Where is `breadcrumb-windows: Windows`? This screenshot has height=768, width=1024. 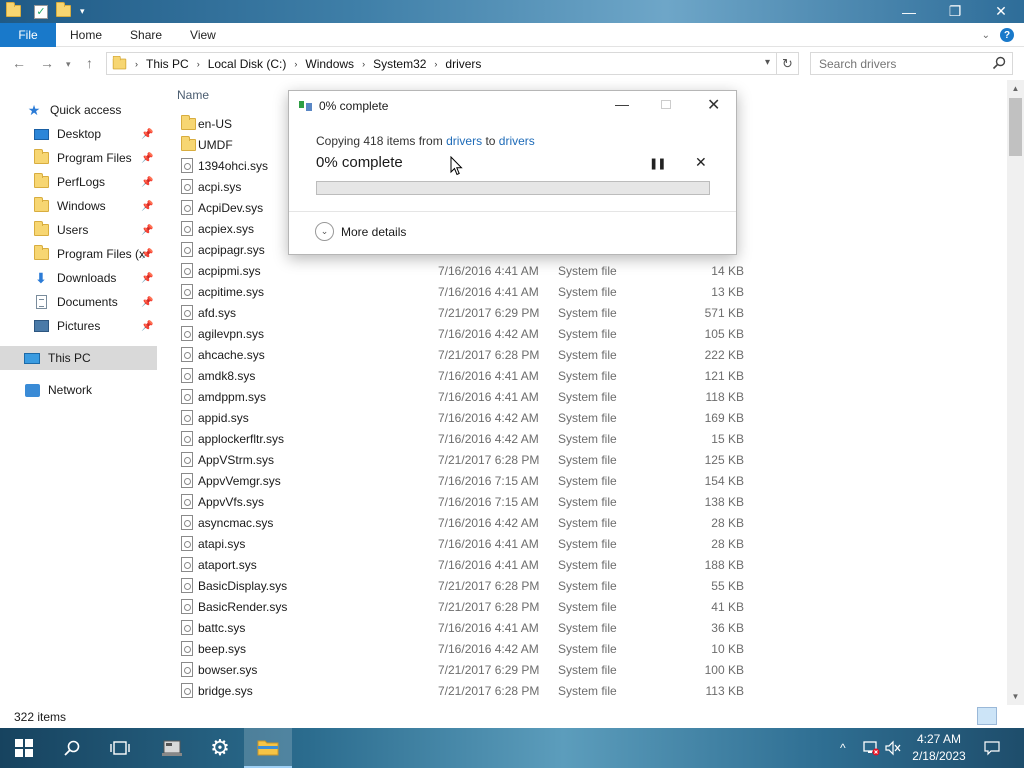
breadcrumb-windows: Windows is located at coordinates (329, 64).